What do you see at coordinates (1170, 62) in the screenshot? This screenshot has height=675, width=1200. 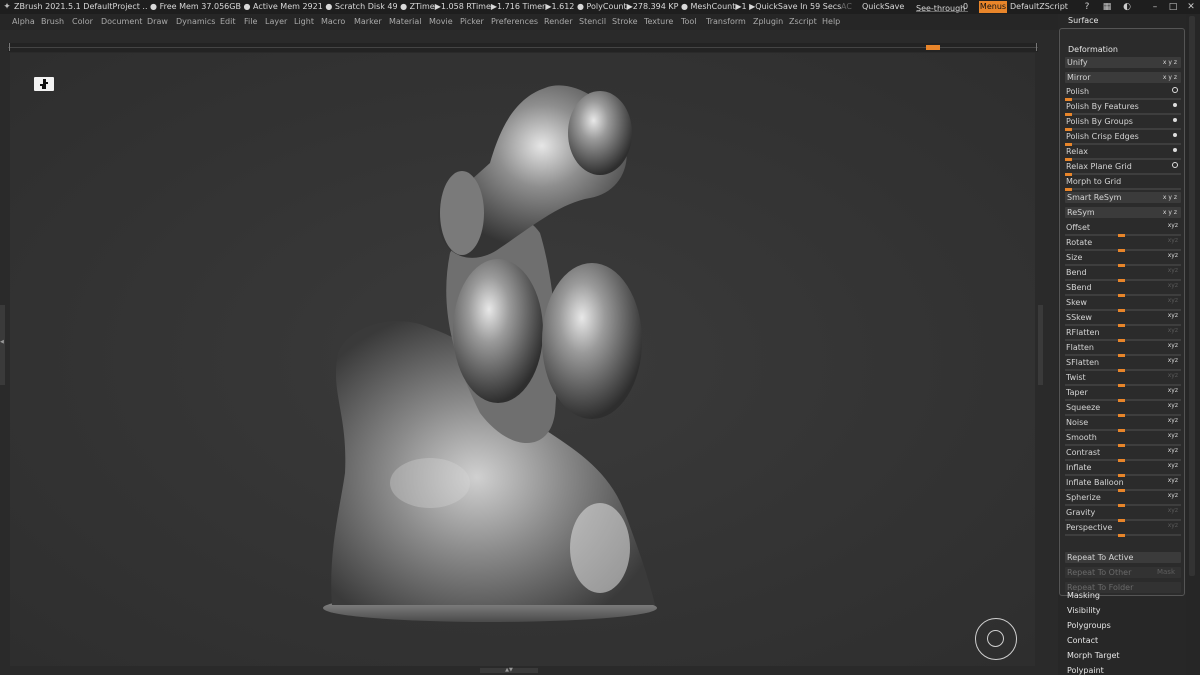 I see `unify-axis-icons: x y z` at bounding box center [1170, 62].